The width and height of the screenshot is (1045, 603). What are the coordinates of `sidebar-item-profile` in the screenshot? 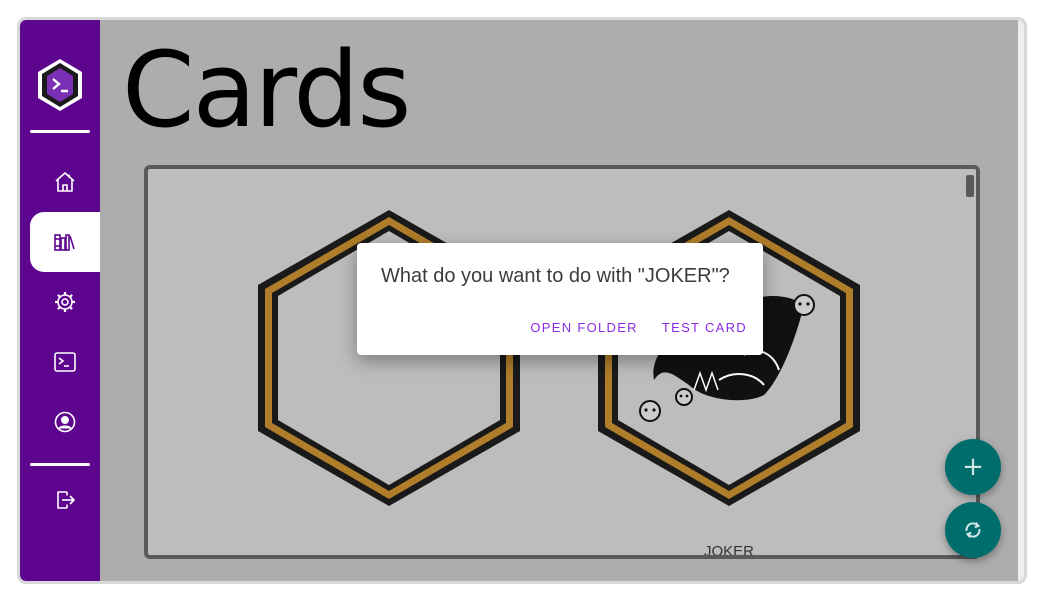 It's located at (65, 422).